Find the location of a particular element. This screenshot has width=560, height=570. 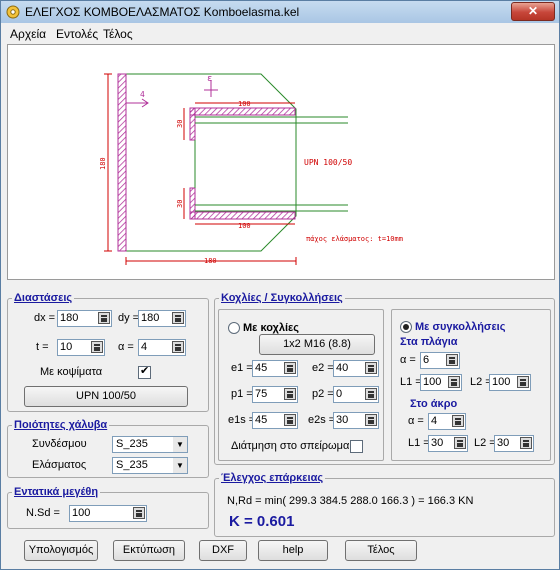

e1s-input is located at coordinates (269, 420).